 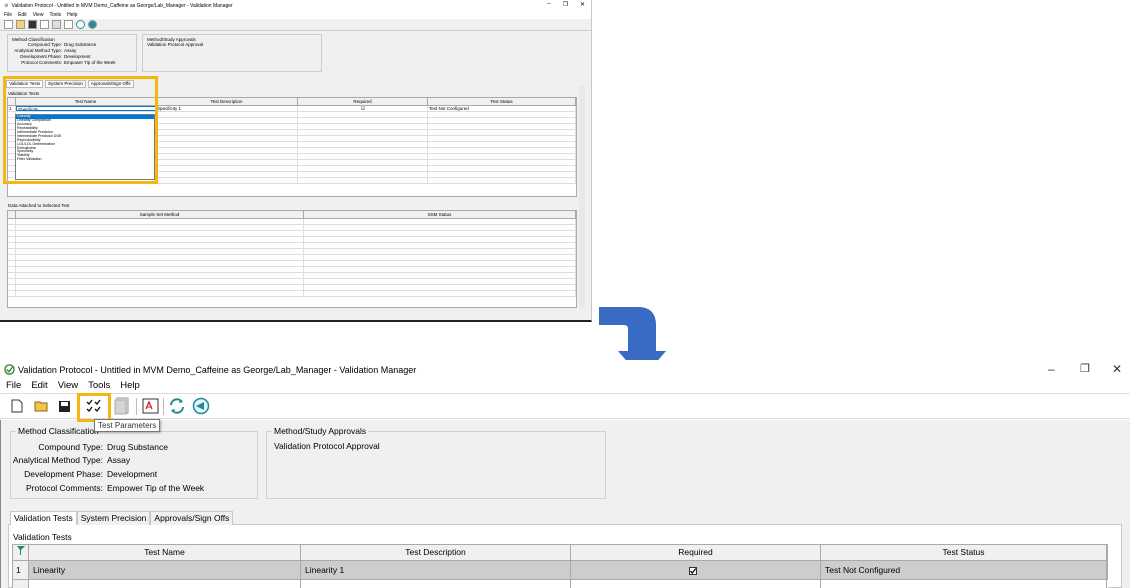 What do you see at coordinates (565, 406) in the screenshot?
I see `toolbar` at bounding box center [565, 406].